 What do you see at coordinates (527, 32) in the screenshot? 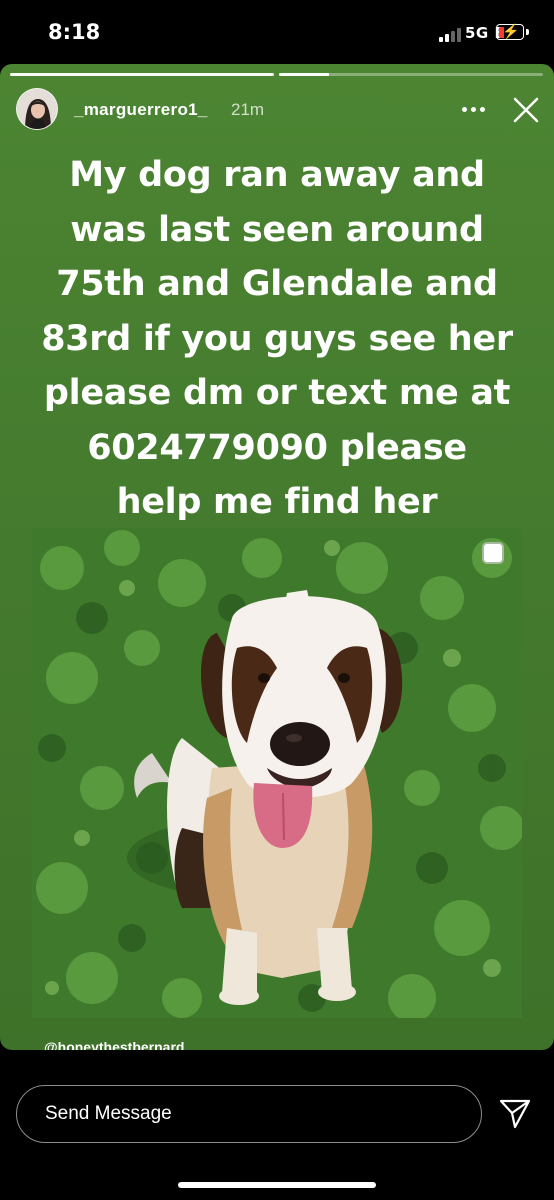
I see `battery-tip` at bounding box center [527, 32].